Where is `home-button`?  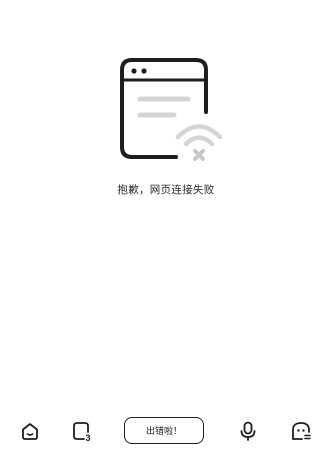
home-button is located at coordinates (30, 431).